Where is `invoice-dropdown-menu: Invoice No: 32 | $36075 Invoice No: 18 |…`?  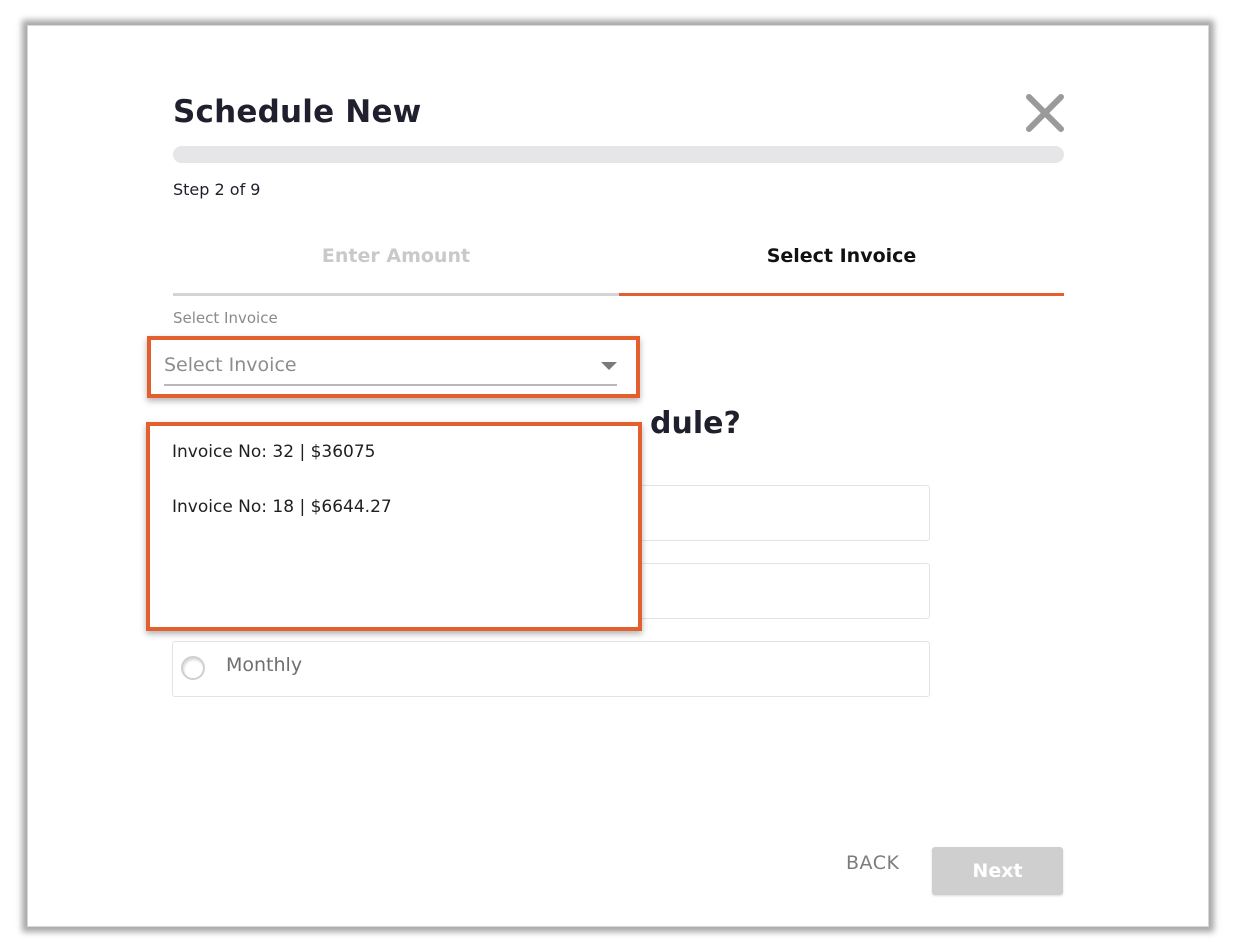
invoice-dropdown-menu: Invoice No: 32 | $36075 Invoice No: 18 |… is located at coordinates (394, 526).